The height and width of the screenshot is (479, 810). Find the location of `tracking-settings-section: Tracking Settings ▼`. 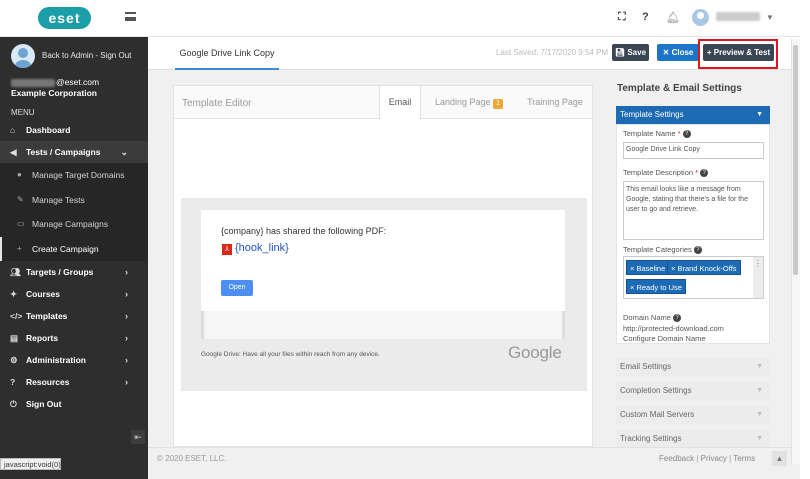

tracking-settings-section: Tracking Settings ▼ is located at coordinates (693, 438).